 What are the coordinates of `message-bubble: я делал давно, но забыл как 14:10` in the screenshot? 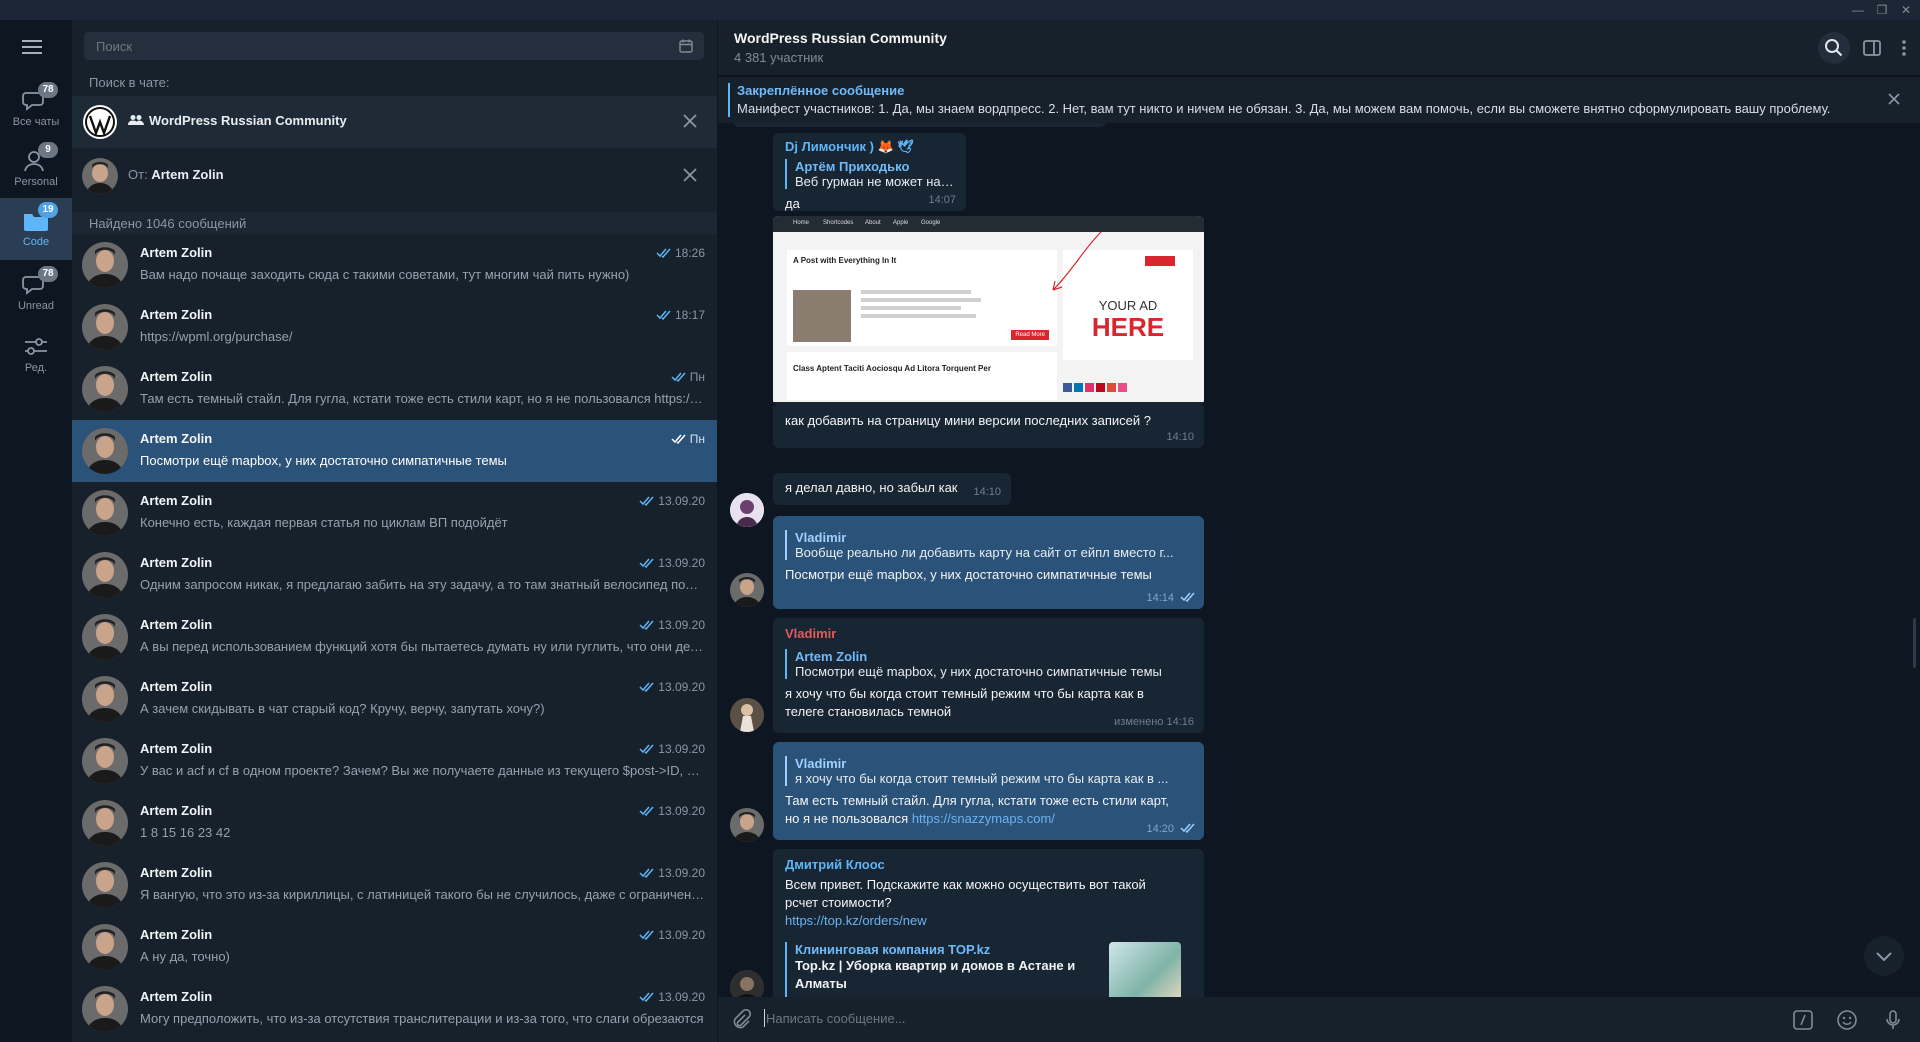 It's located at (892, 489).